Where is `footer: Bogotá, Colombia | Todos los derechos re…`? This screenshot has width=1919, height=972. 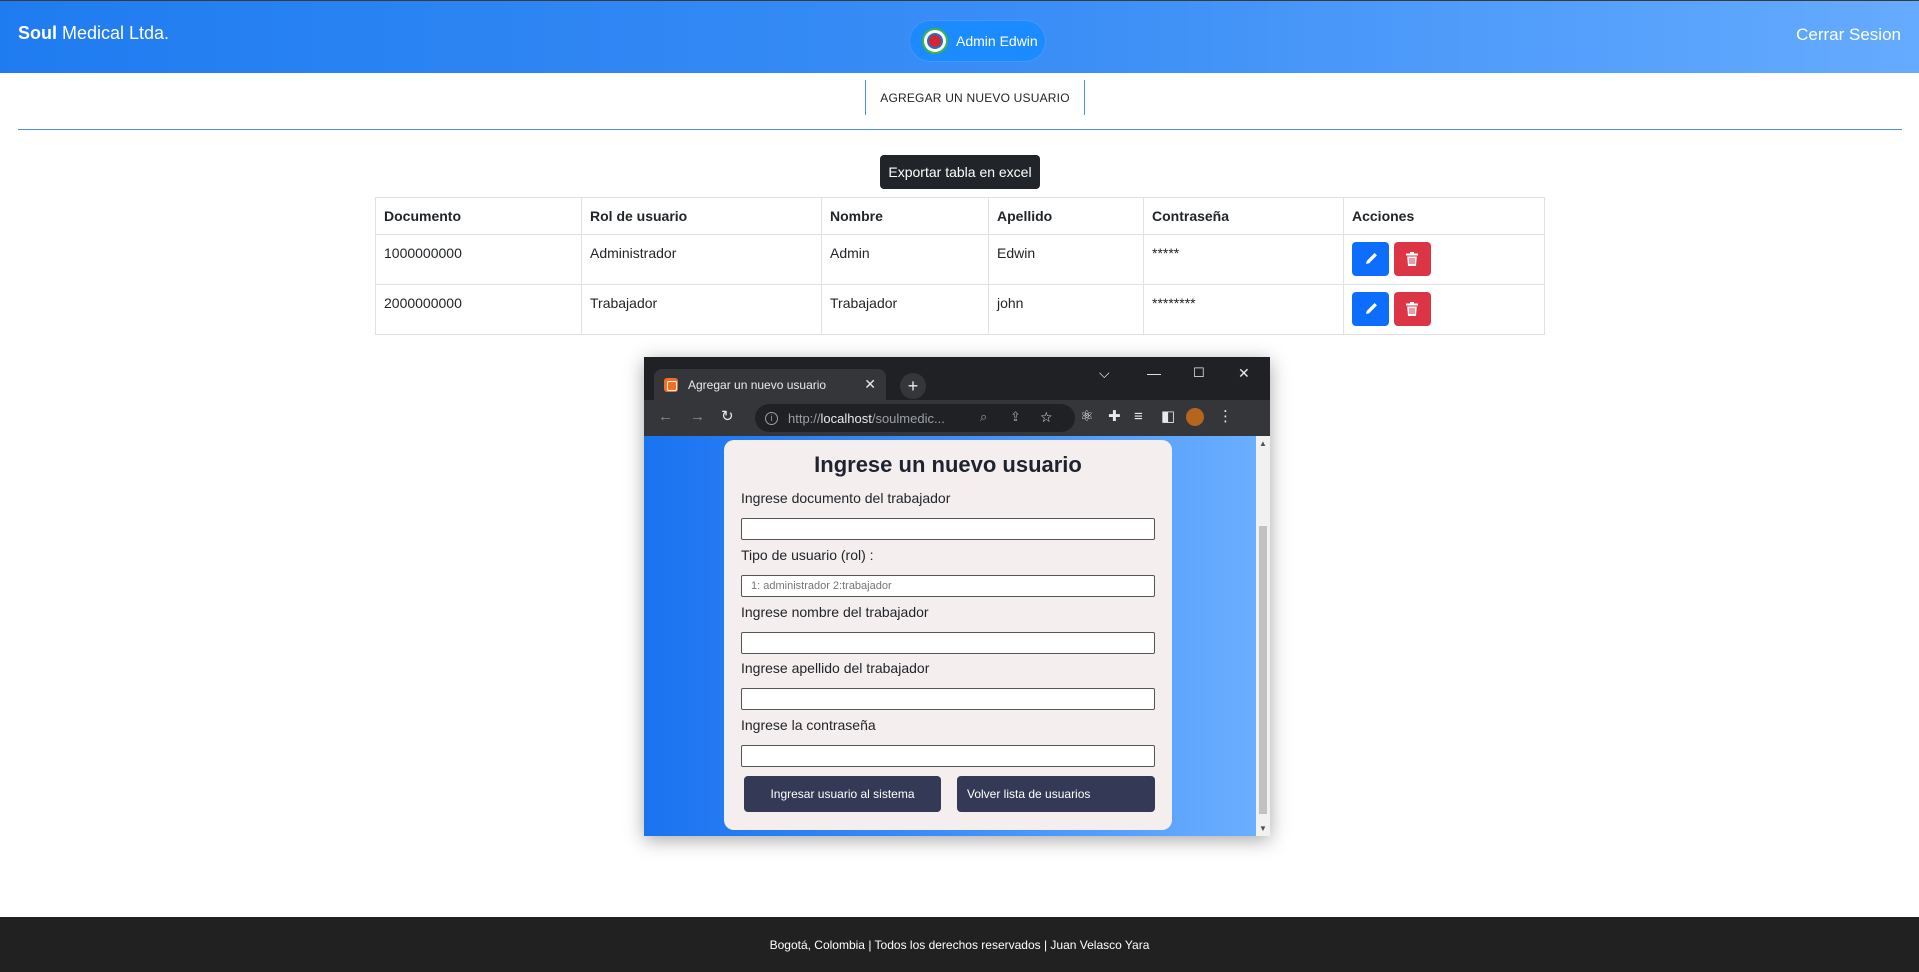
footer: Bogotá, Colombia | Todos los derechos re… is located at coordinates (959, 944).